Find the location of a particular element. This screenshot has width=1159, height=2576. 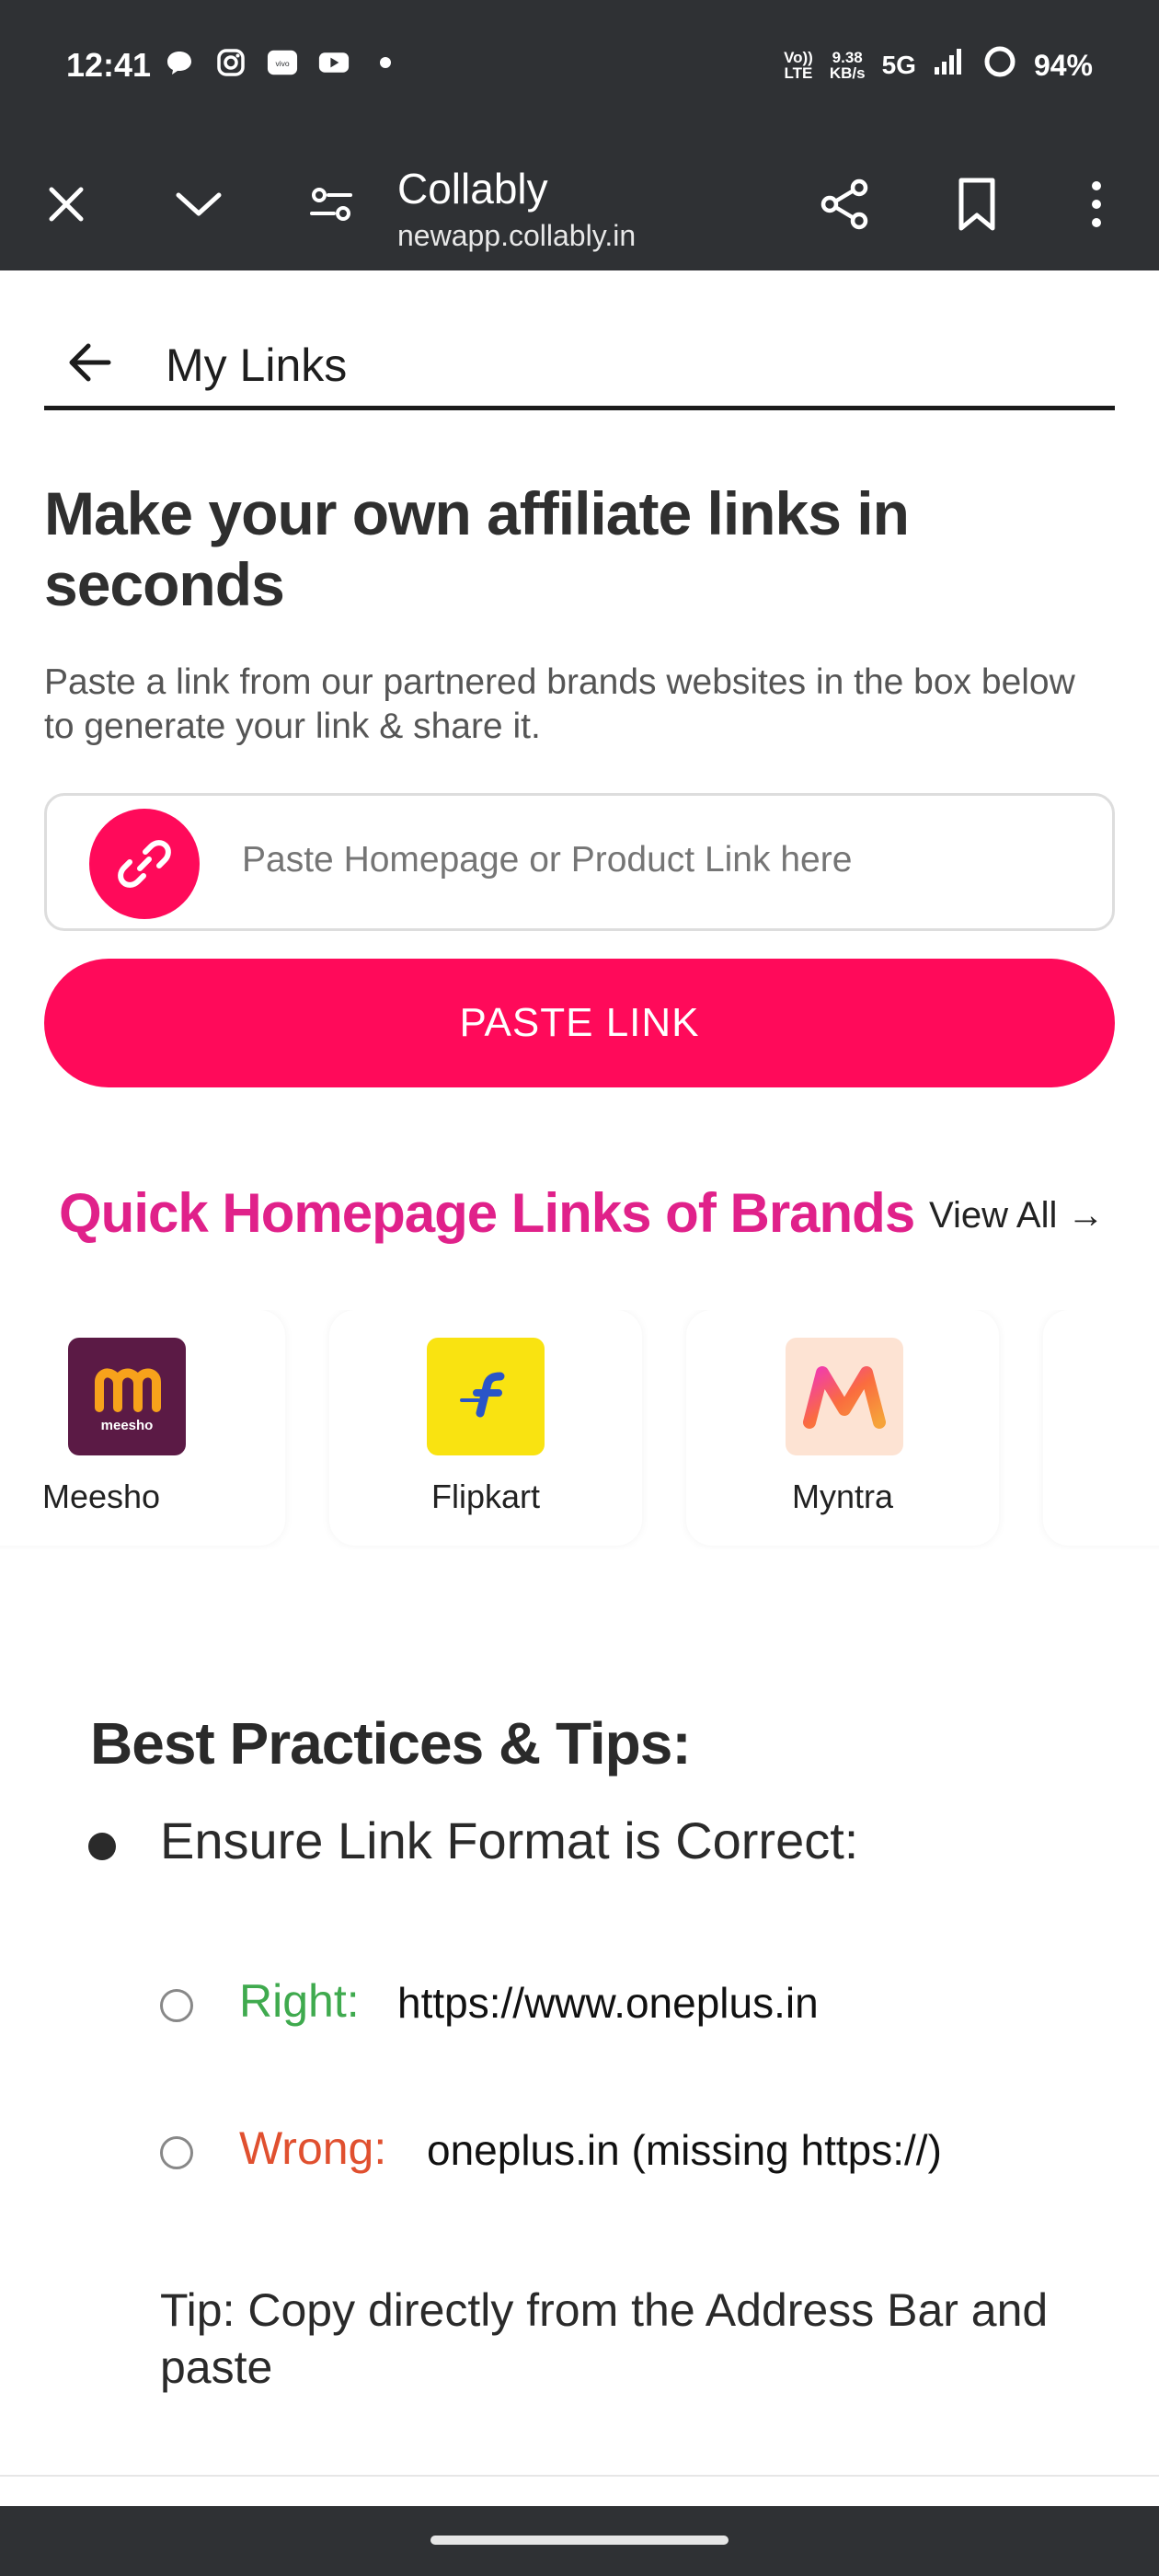

brand-card-myntra: Myntra is located at coordinates (842, 1428).